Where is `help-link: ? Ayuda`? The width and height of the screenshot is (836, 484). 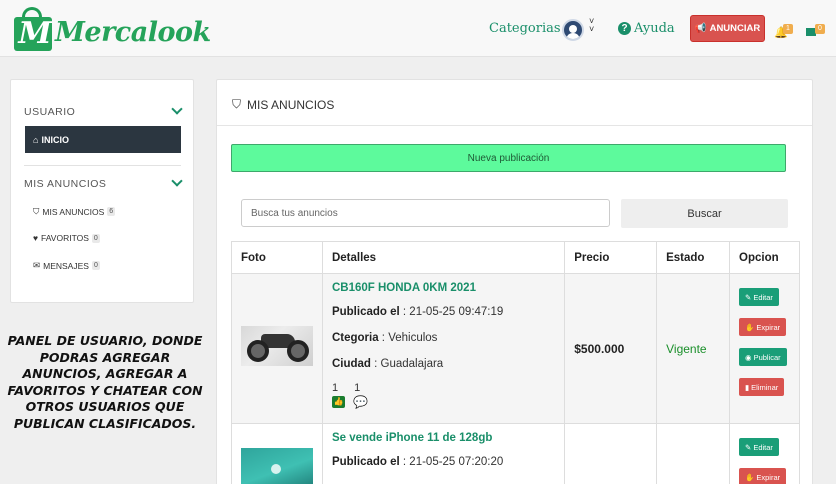 help-link: ? Ayuda is located at coordinates (646, 28).